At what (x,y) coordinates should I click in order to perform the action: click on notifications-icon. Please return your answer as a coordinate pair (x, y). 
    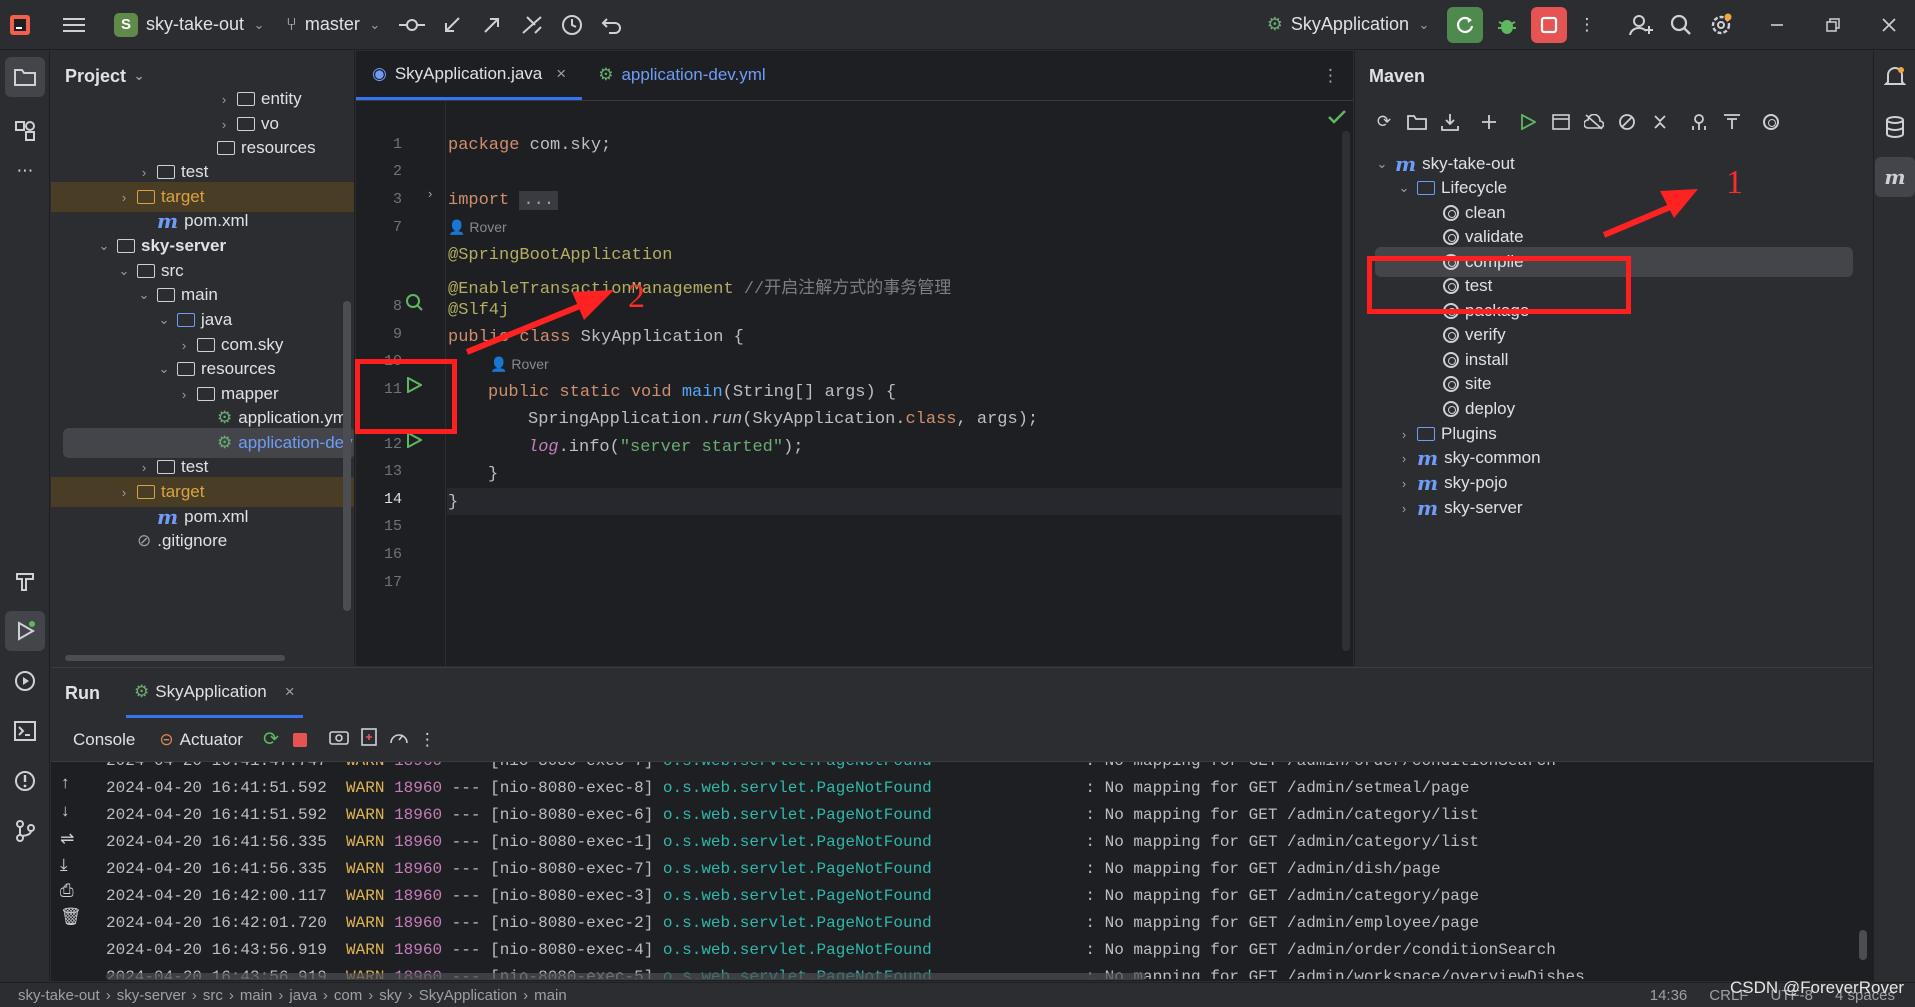
    Looking at the image, I should click on (1895, 77).